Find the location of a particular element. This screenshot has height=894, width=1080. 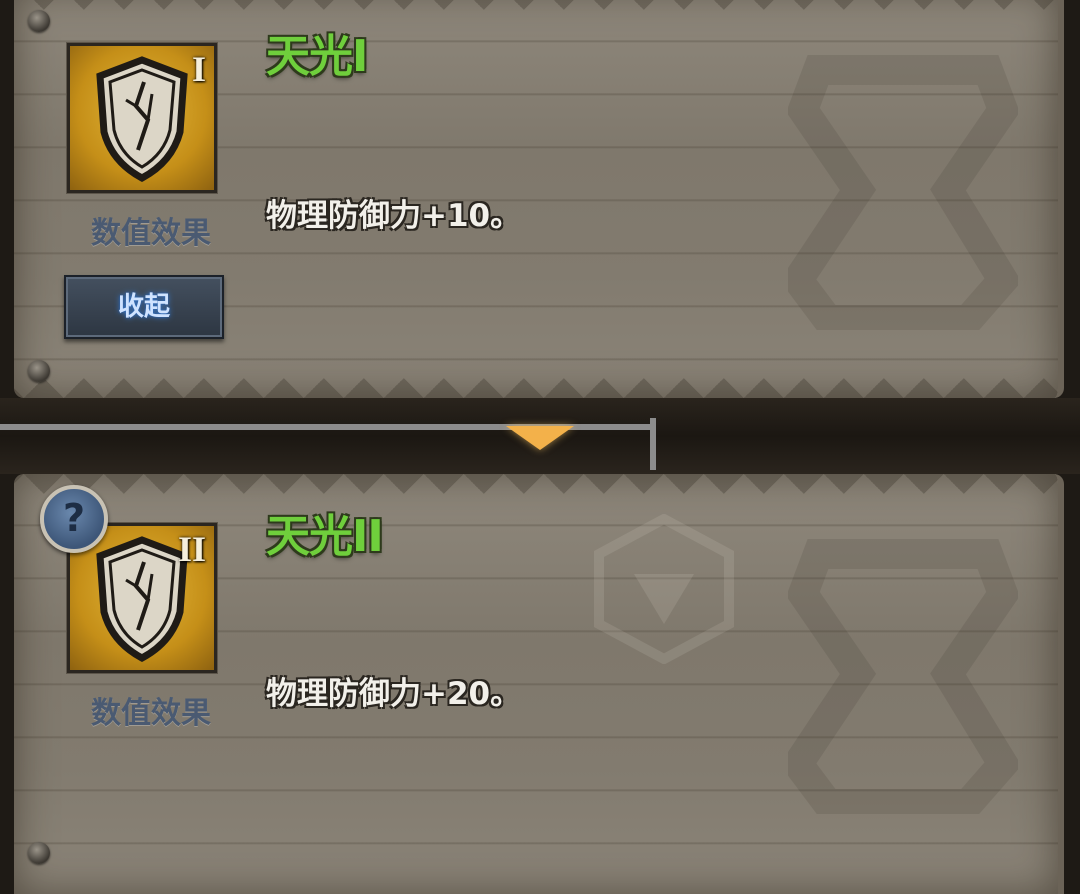

watermark-hexagon-icon is located at coordinates (664, 589).